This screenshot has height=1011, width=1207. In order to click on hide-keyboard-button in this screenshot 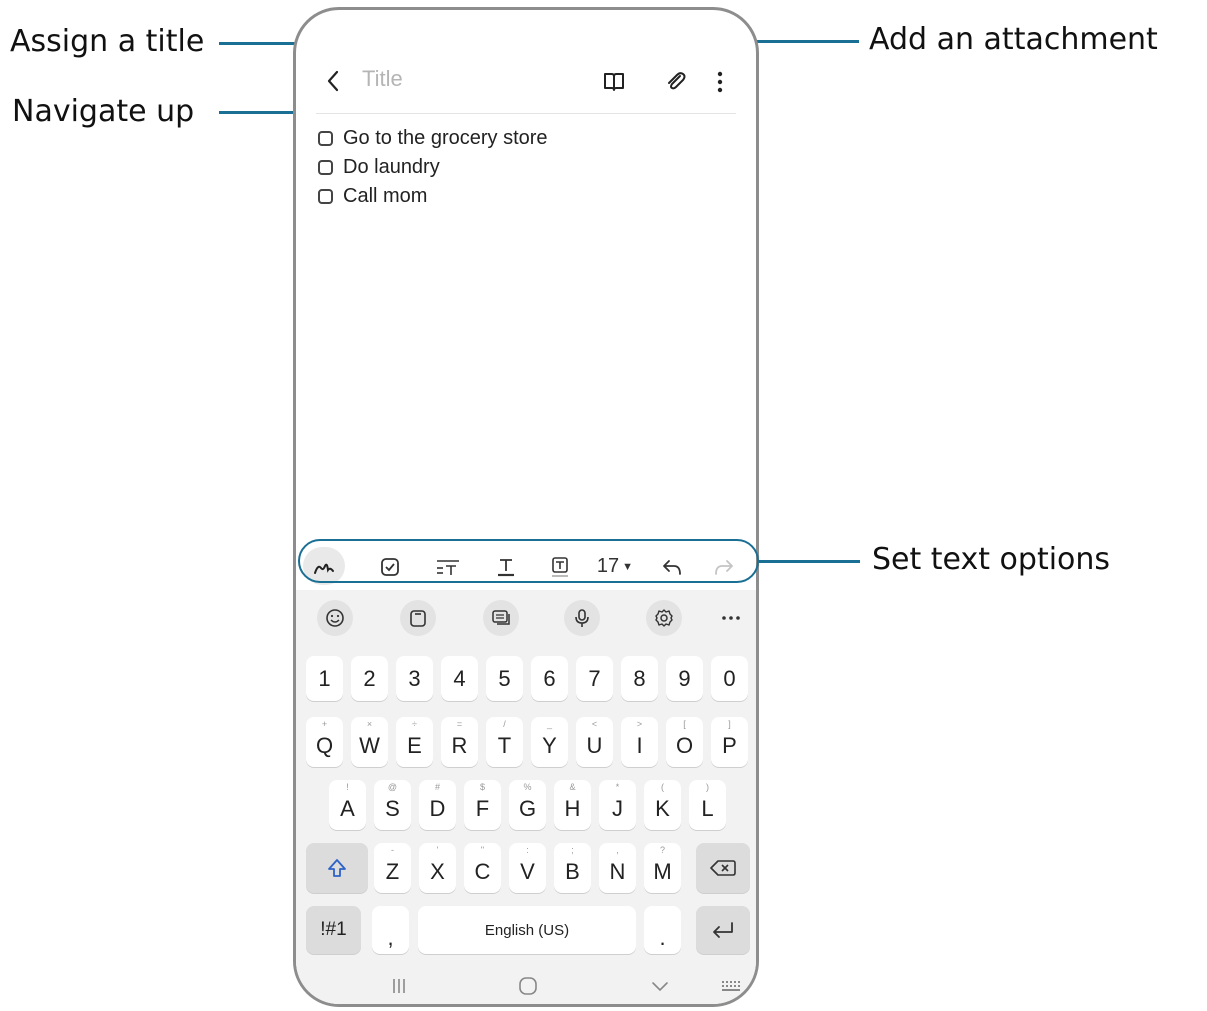, I will do `click(660, 986)`.